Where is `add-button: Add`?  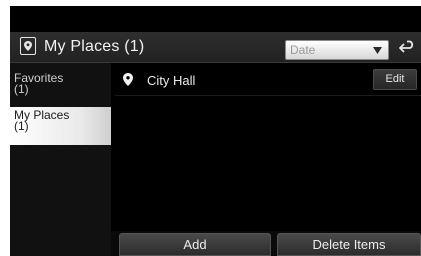 add-button: Add is located at coordinates (195, 244).